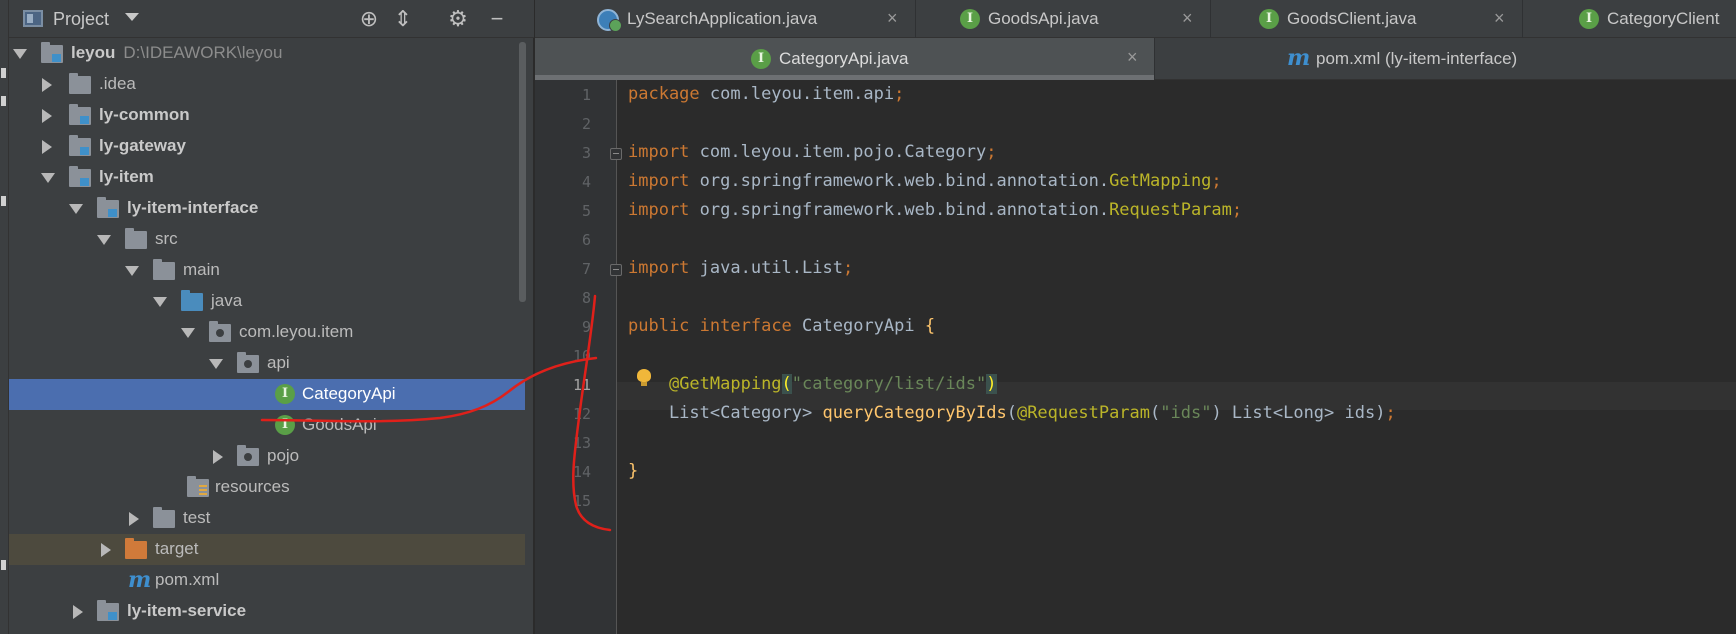 This screenshot has height=634, width=1736. I want to click on code-line: }, so click(633, 471).